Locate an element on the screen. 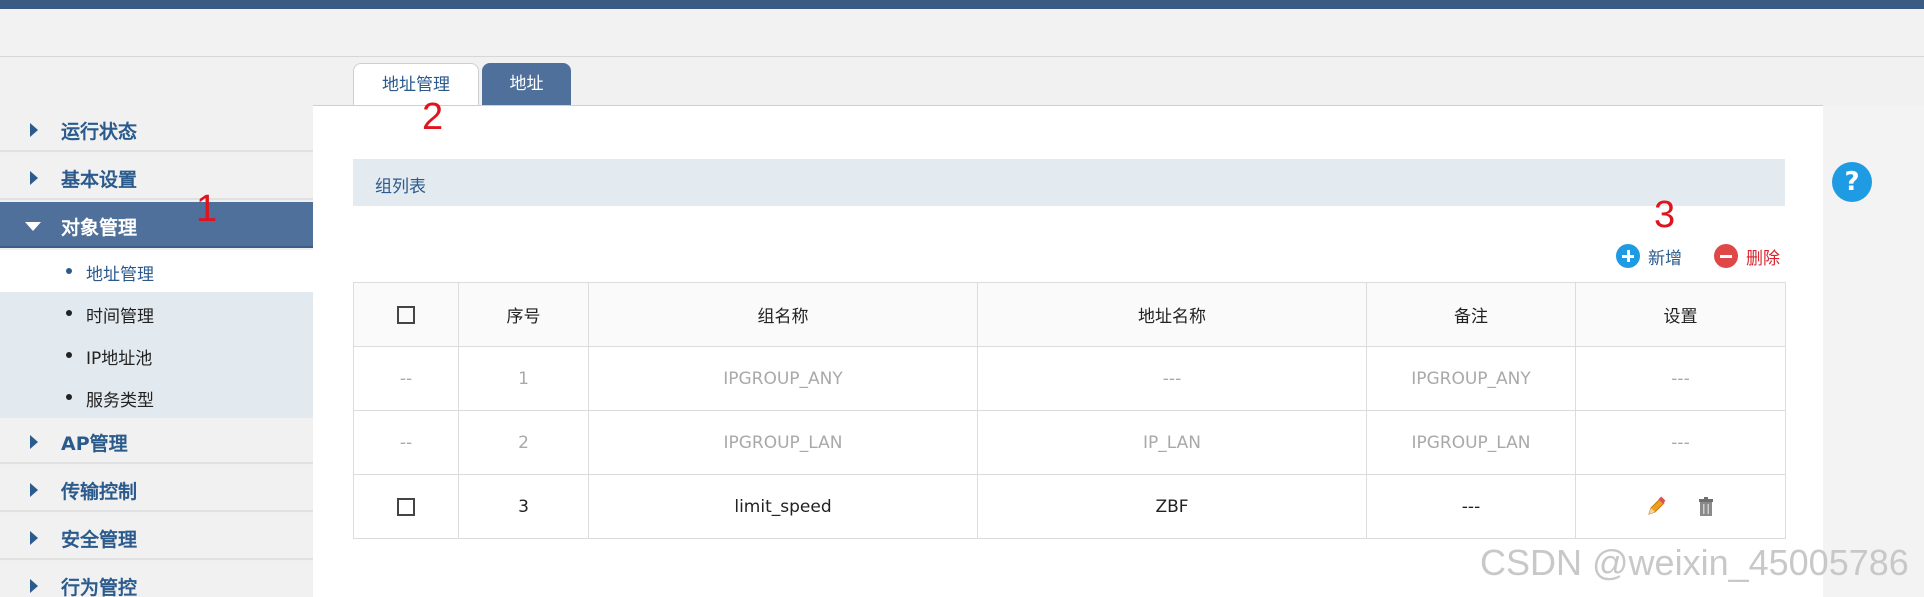 The image size is (1924, 597). sidebar-item-label: 安全管理 is located at coordinates (99, 540).